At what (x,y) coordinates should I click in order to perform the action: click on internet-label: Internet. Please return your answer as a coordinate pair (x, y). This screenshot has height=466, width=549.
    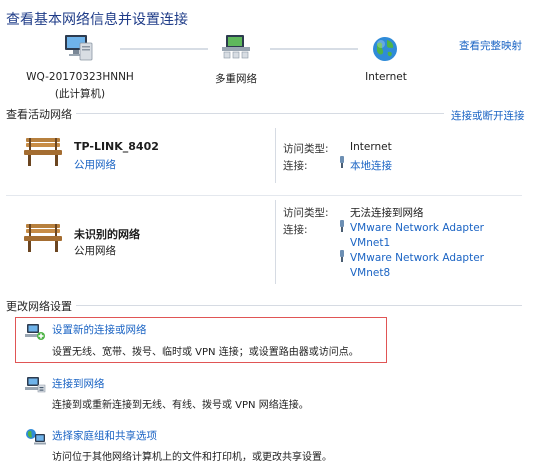
    Looking at the image, I should click on (386, 77).